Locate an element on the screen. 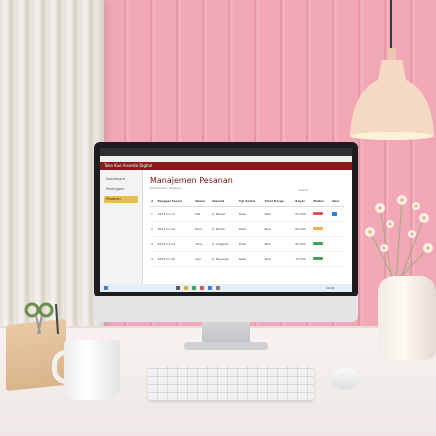 This screenshot has height=436, width=436. browser-icon is located at coordinates (194, 288).